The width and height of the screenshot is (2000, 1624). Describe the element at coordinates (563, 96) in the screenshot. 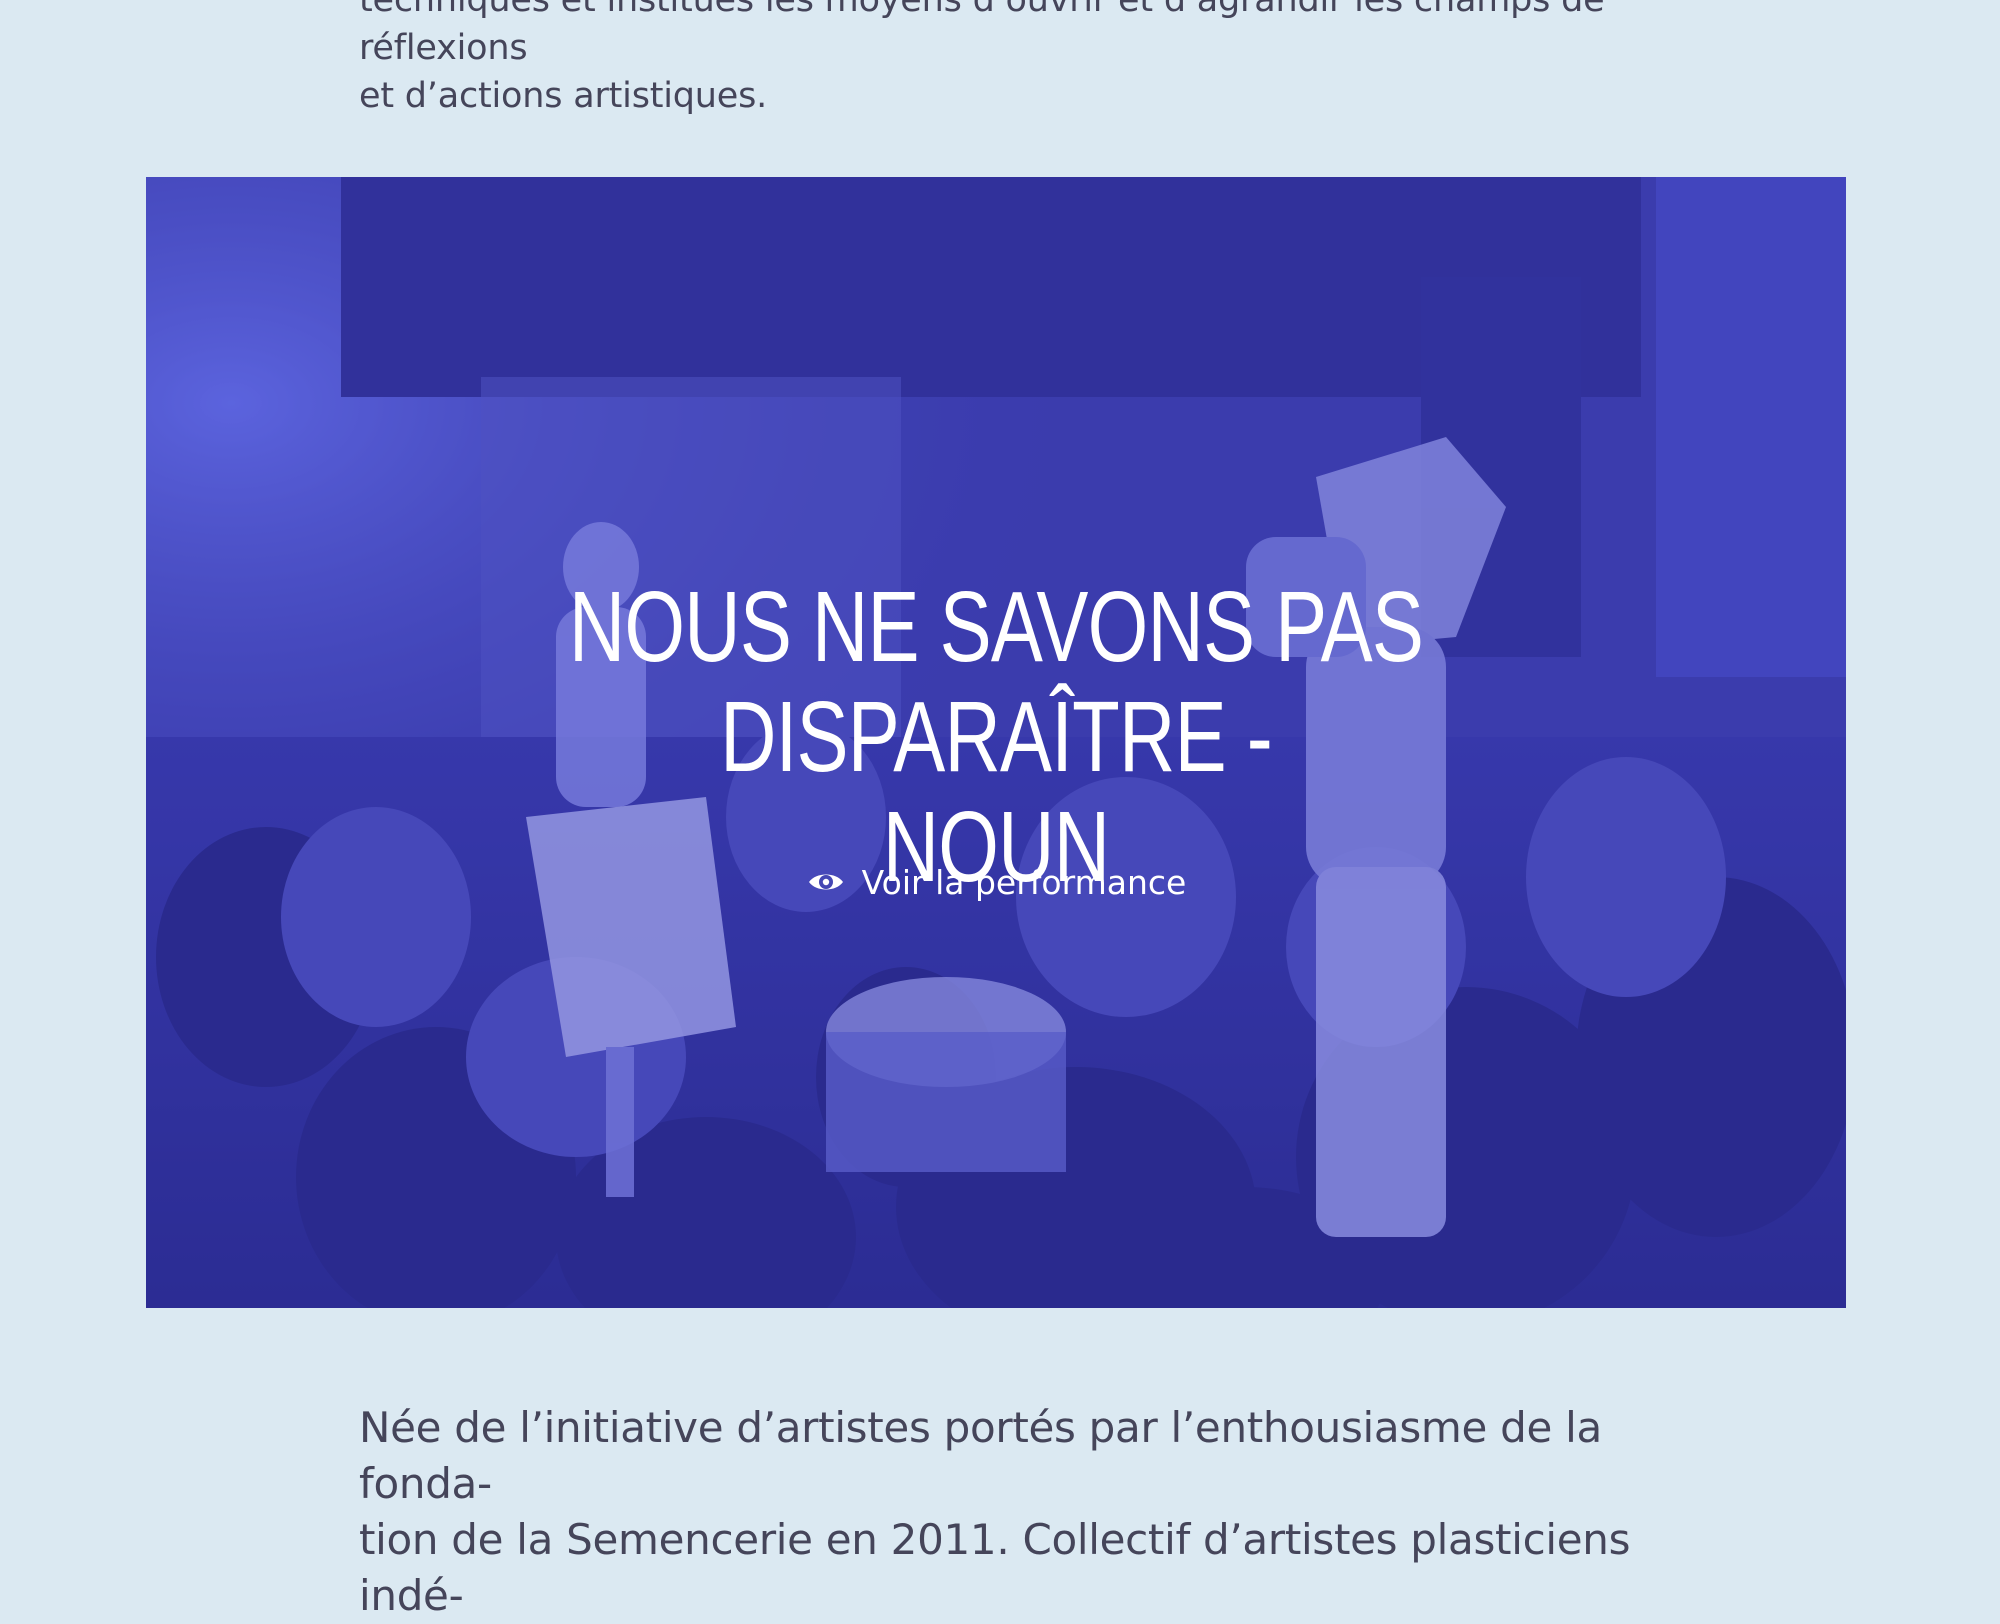

I see `intro-line: et d’actions artistiques.` at that location.